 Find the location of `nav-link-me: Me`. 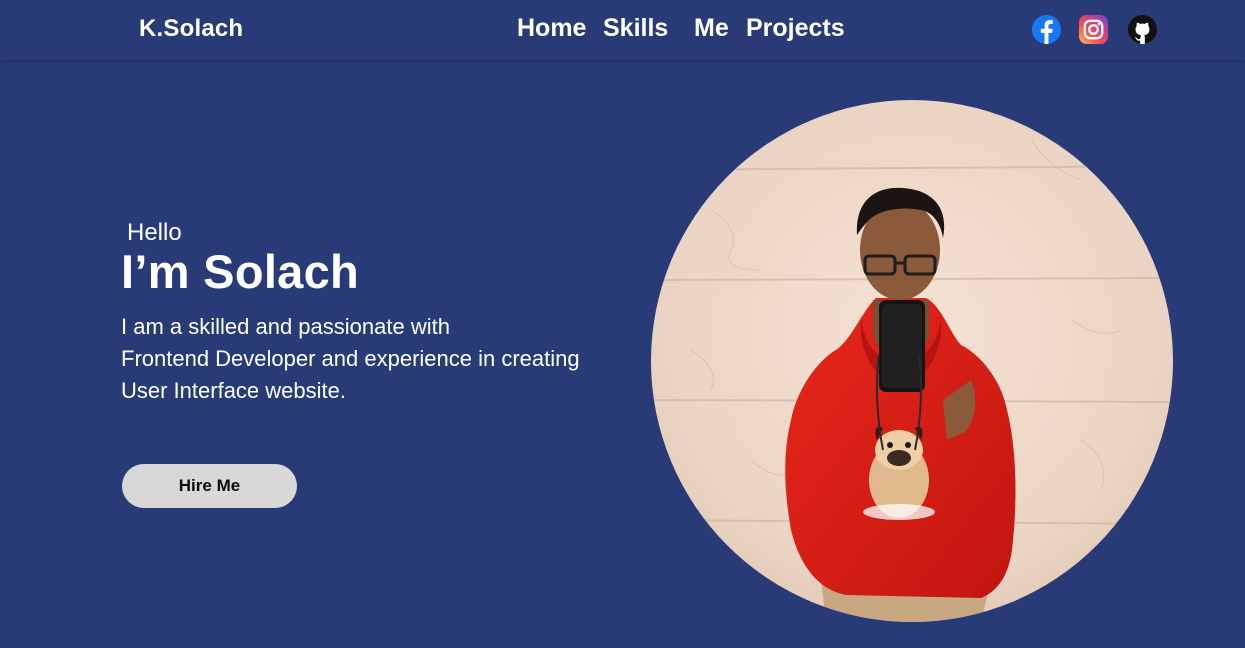

nav-link-me: Me is located at coordinates (711, 28).